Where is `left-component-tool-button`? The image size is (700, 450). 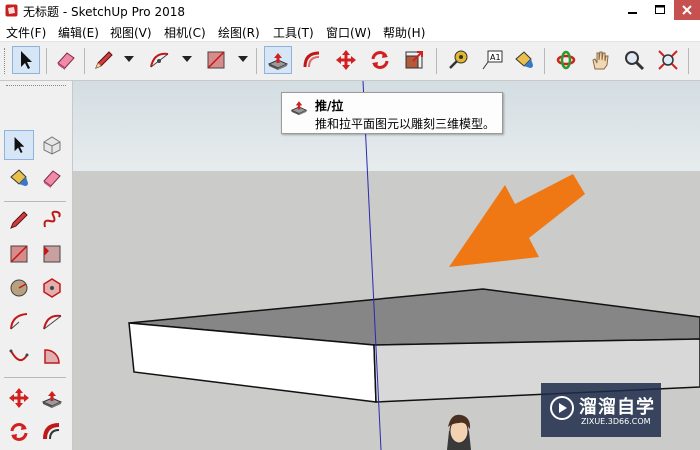
left-component-tool-button is located at coordinates (52, 145).